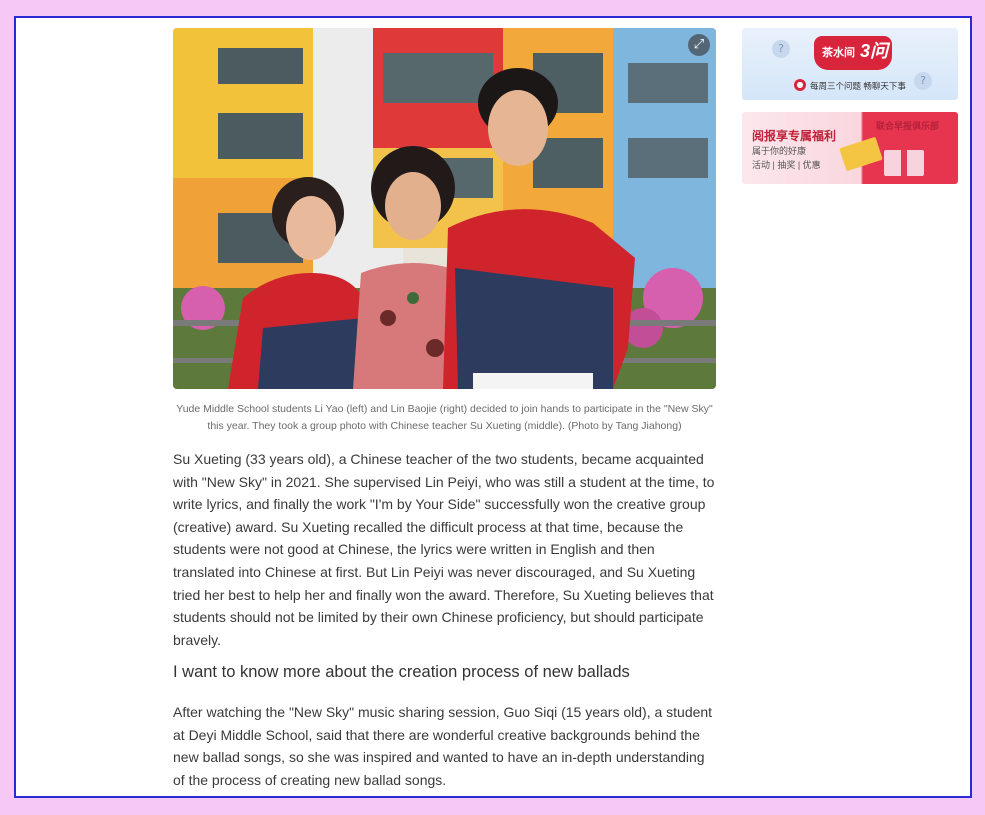 Image resolution: width=985 pixels, height=815 pixels. I want to click on sidebar-ad-club: 联合早报俱乐部 阅报享专属福利 属于你的好康 活动 | 抽奖 | 优惠, so click(850, 148).